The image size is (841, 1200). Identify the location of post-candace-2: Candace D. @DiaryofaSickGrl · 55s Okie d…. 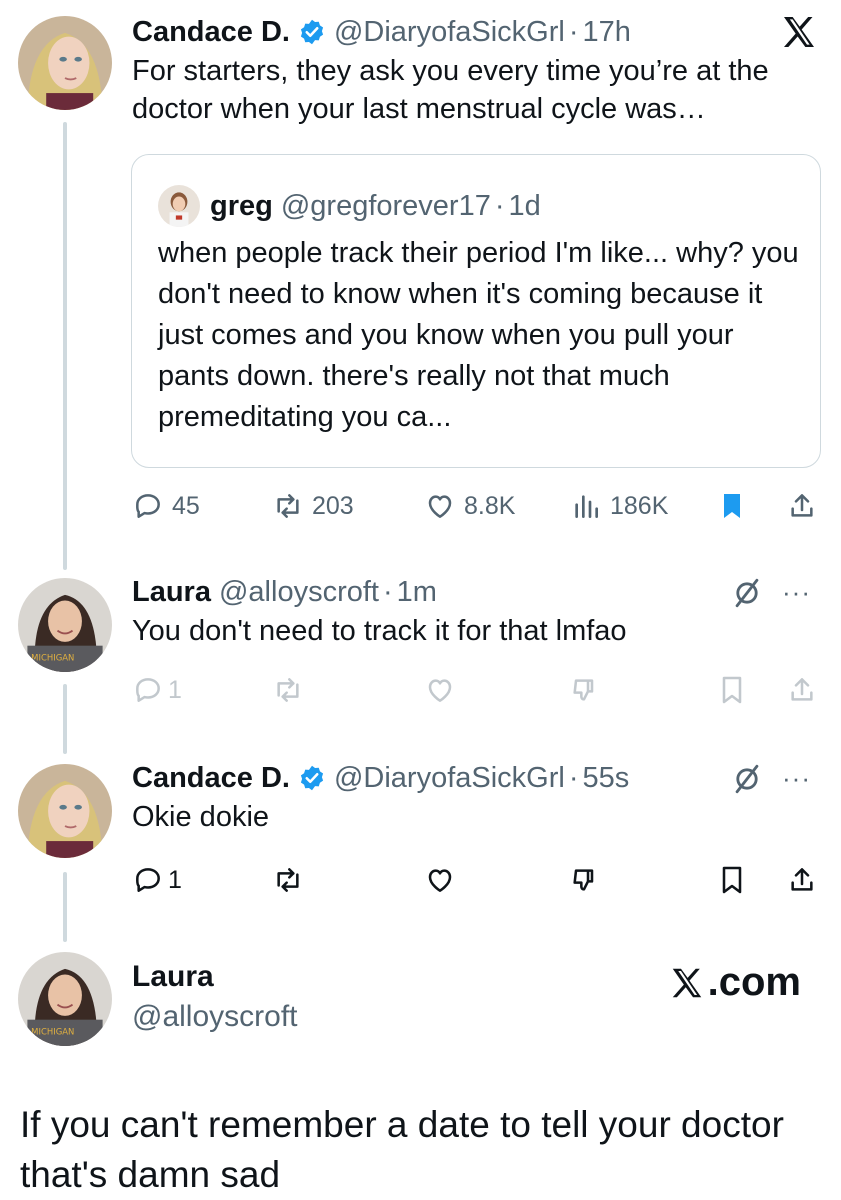
(476, 798).